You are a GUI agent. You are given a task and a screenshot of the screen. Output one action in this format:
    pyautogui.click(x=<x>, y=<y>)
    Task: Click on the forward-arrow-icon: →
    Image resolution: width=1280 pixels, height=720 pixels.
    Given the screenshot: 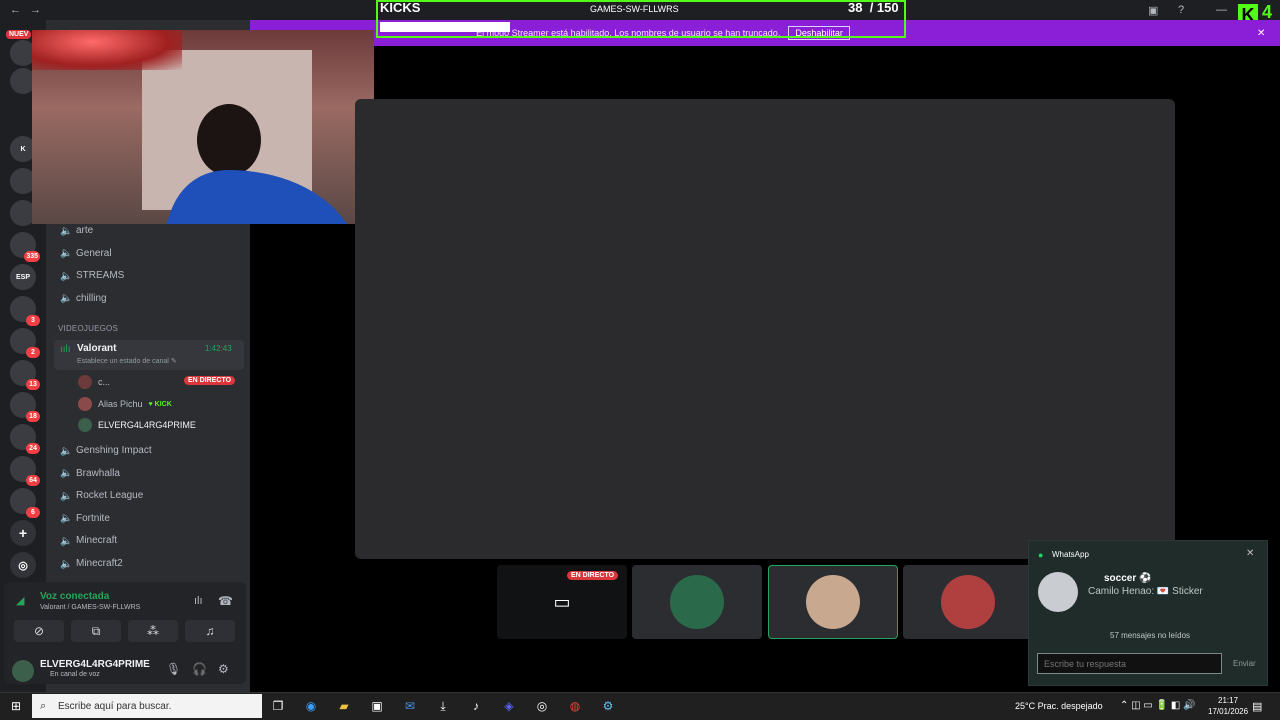 What is the action you would take?
    pyautogui.click(x=35, y=10)
    